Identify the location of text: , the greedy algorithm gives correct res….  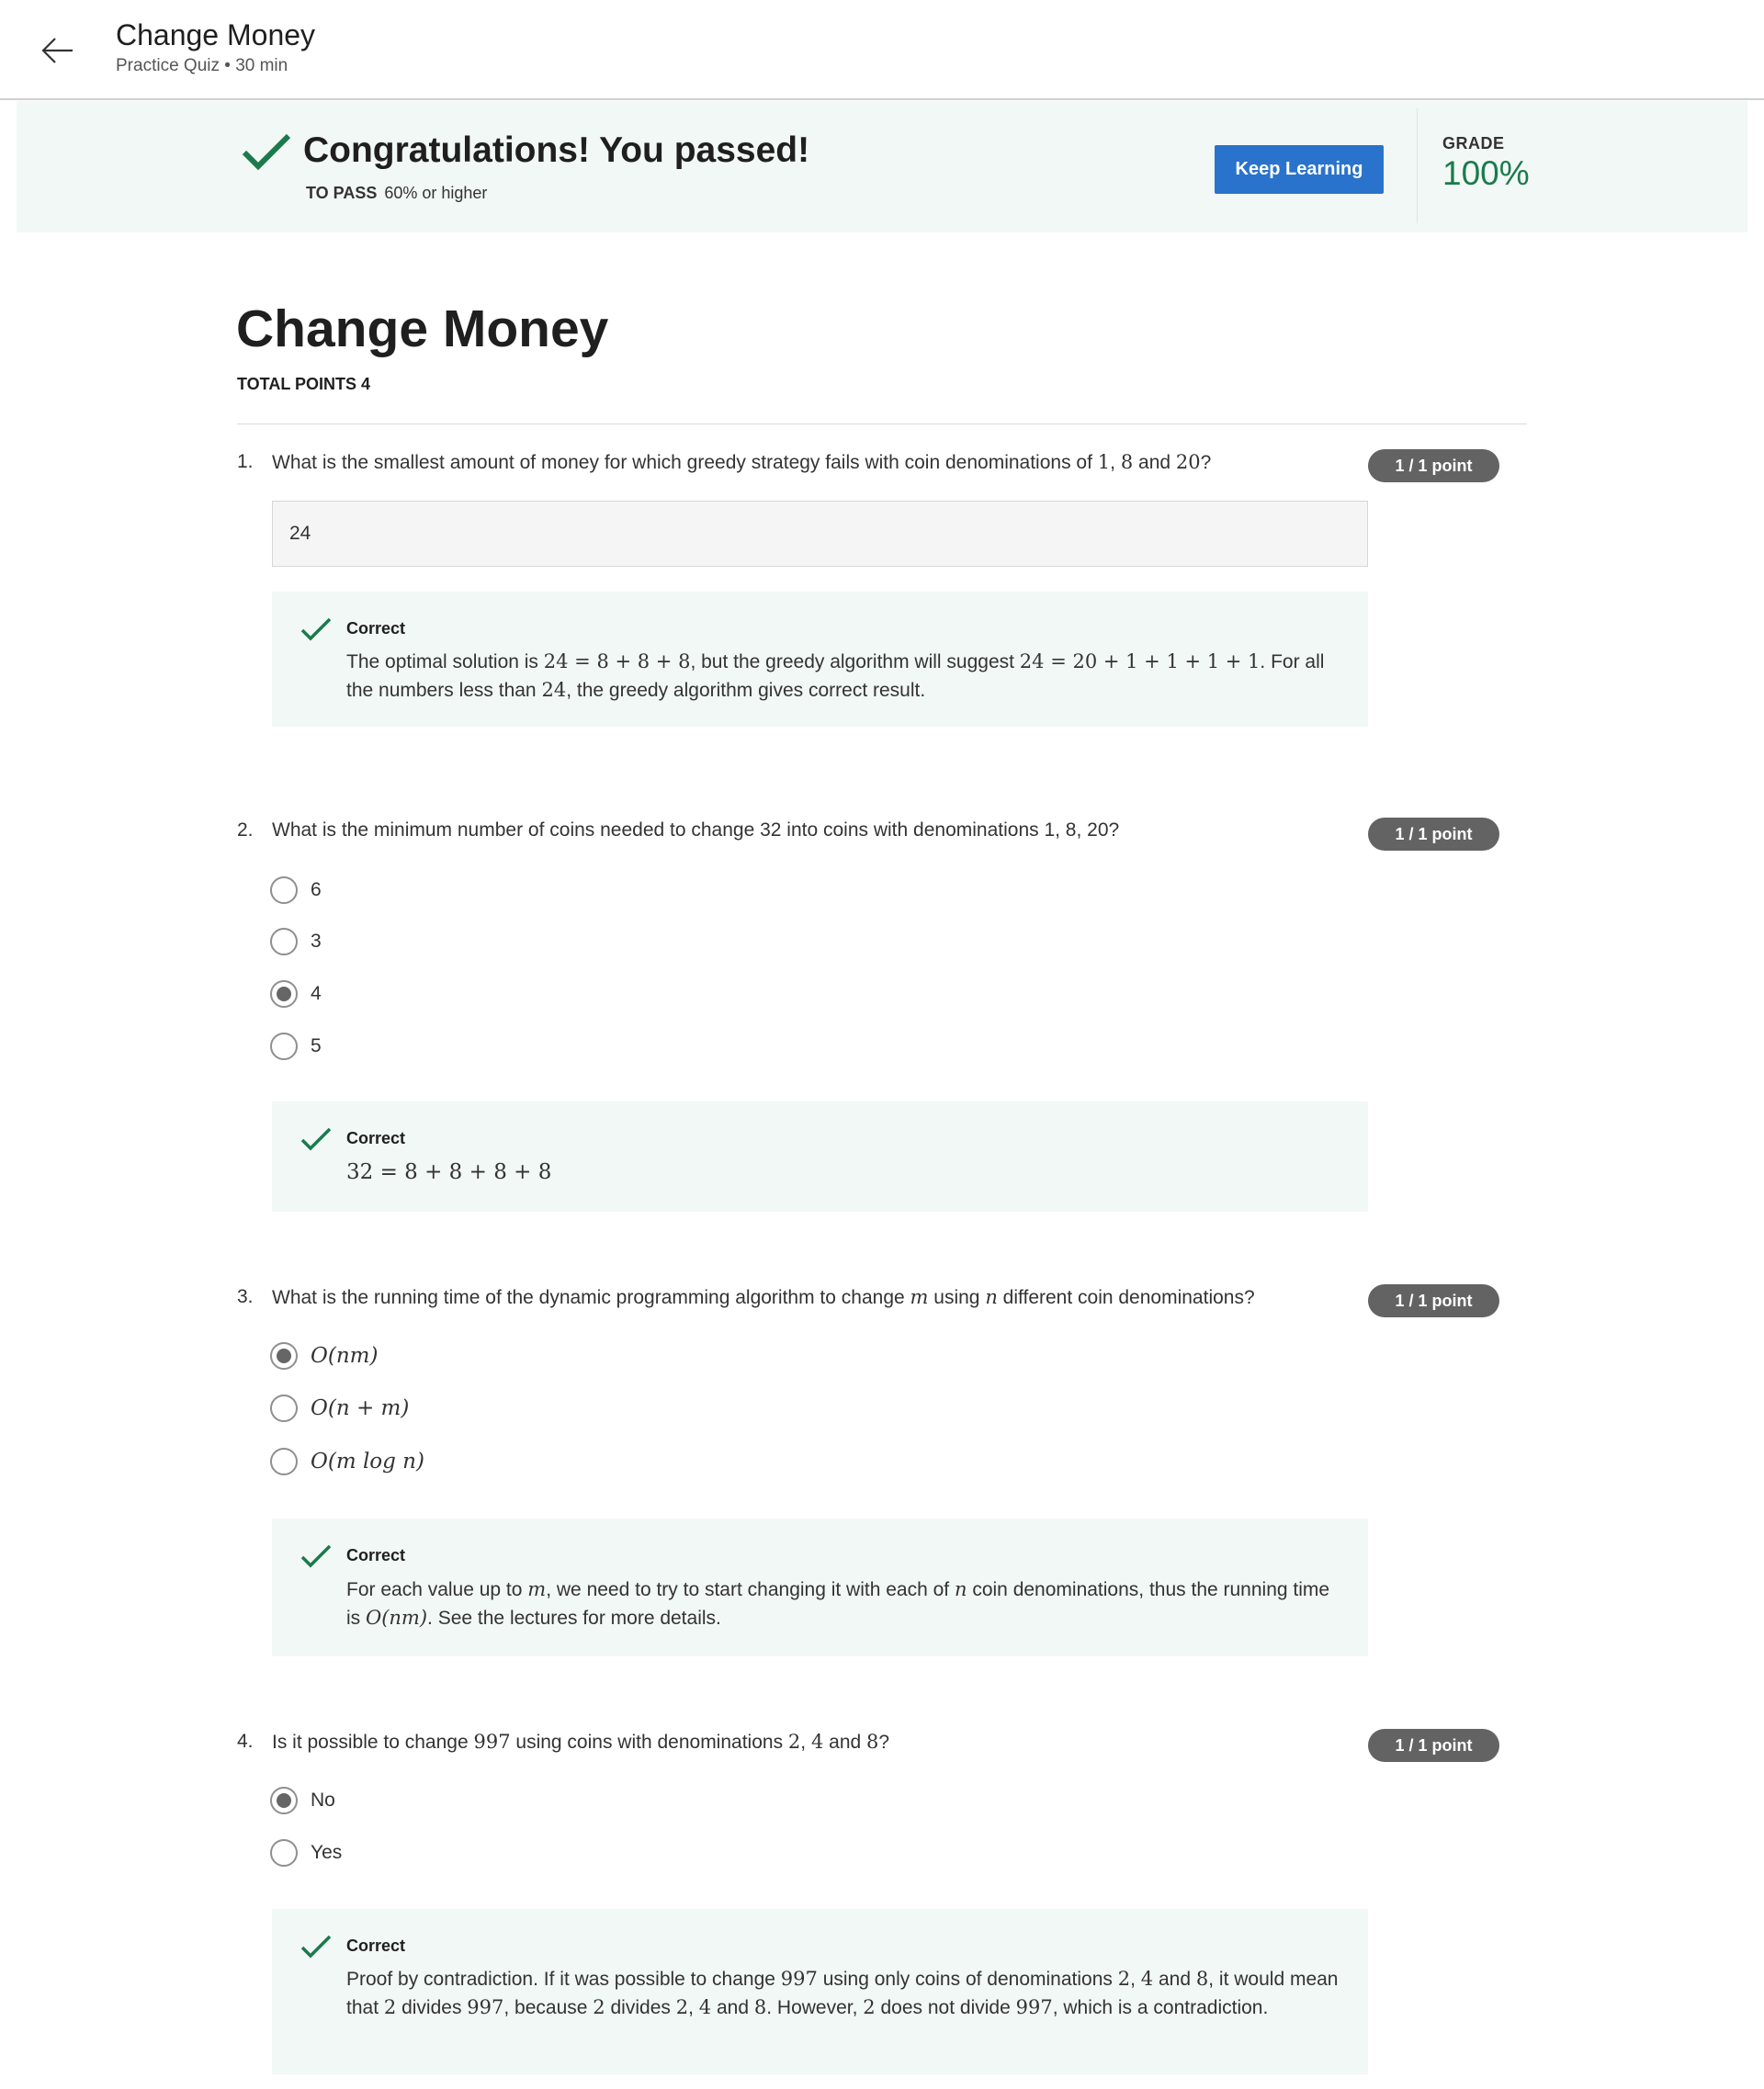
(746, 690).